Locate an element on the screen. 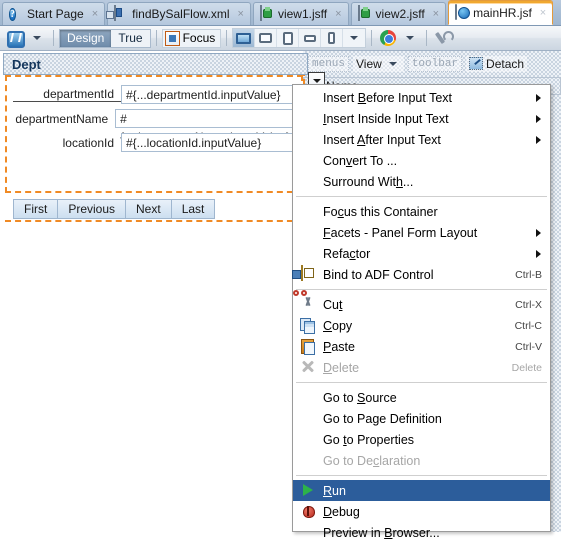  refresh-dropdown-button is located at coordinates (37, 38).